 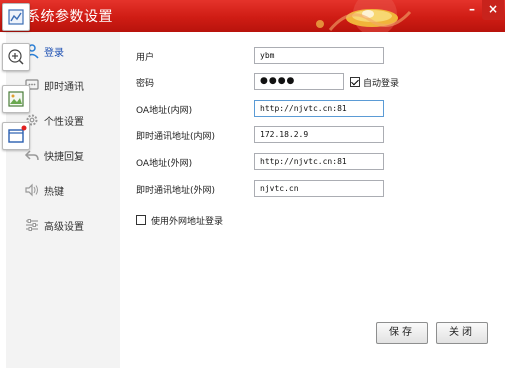 What do you see at coordinates (141, 220) in the screenshot?
I see `use-external-checkbox` at bounding box center [141, 220].